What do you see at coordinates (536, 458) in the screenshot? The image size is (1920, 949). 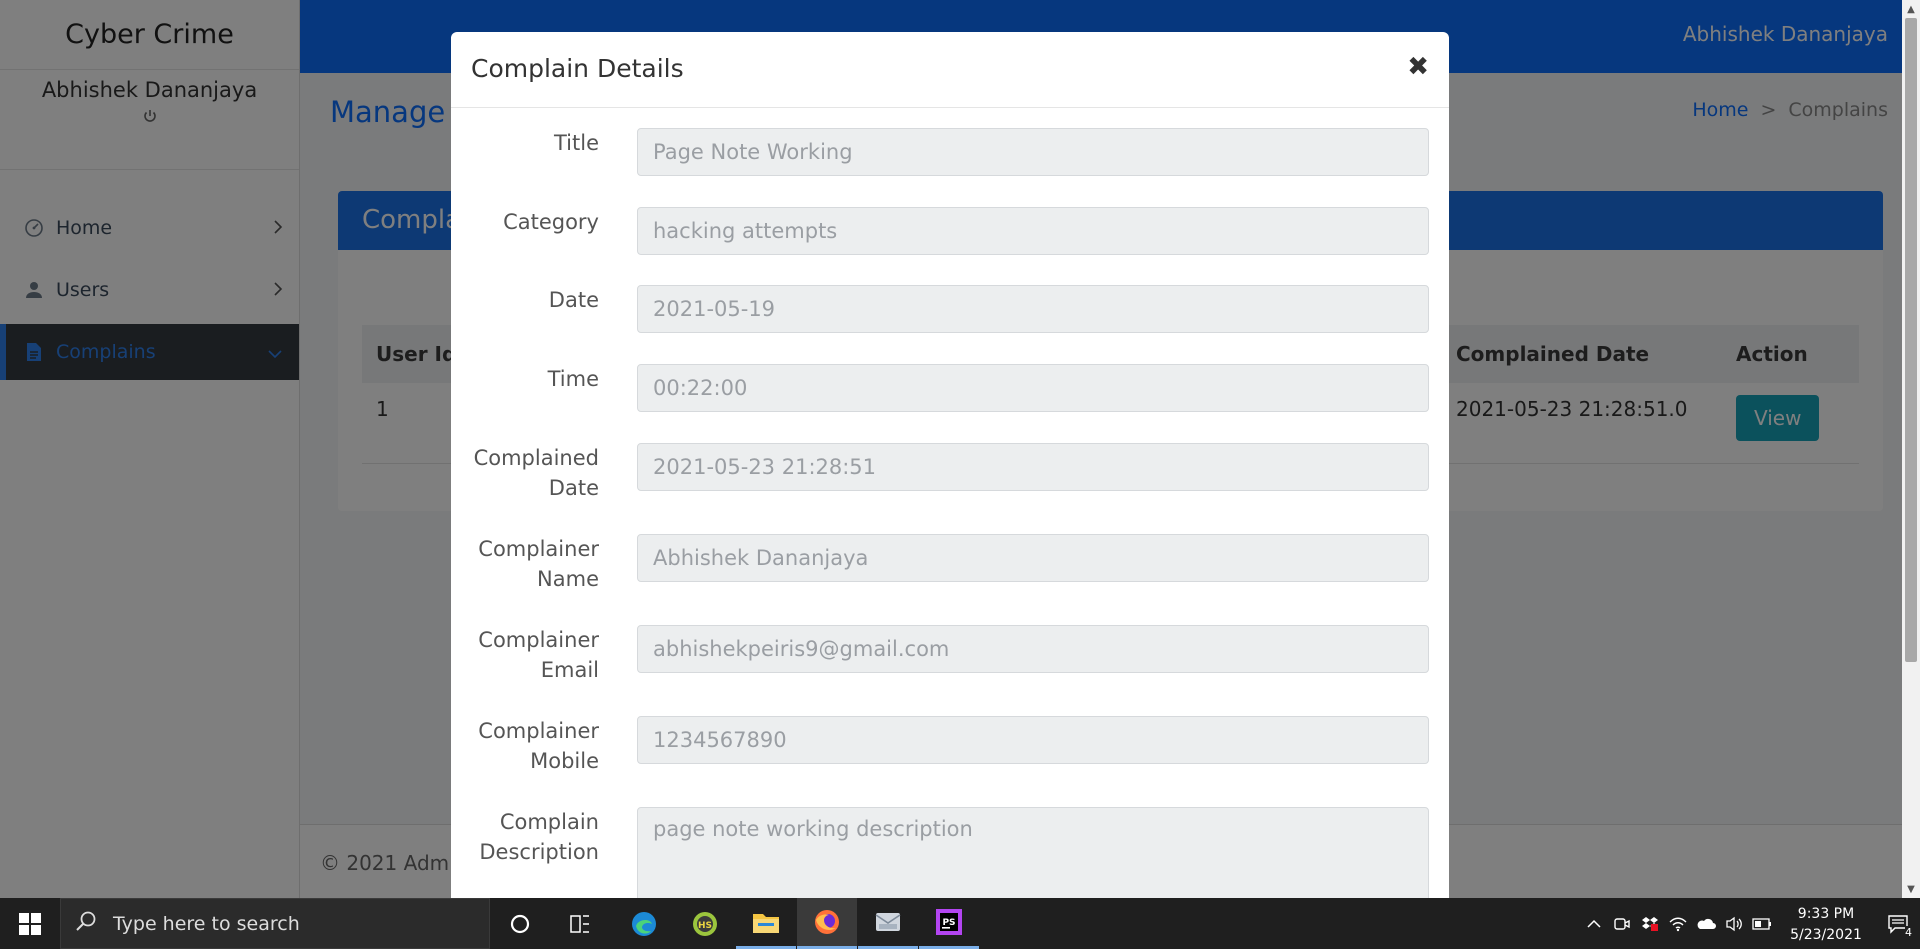 I see `field-label-line: Complained` at bounding box center [536, 458].